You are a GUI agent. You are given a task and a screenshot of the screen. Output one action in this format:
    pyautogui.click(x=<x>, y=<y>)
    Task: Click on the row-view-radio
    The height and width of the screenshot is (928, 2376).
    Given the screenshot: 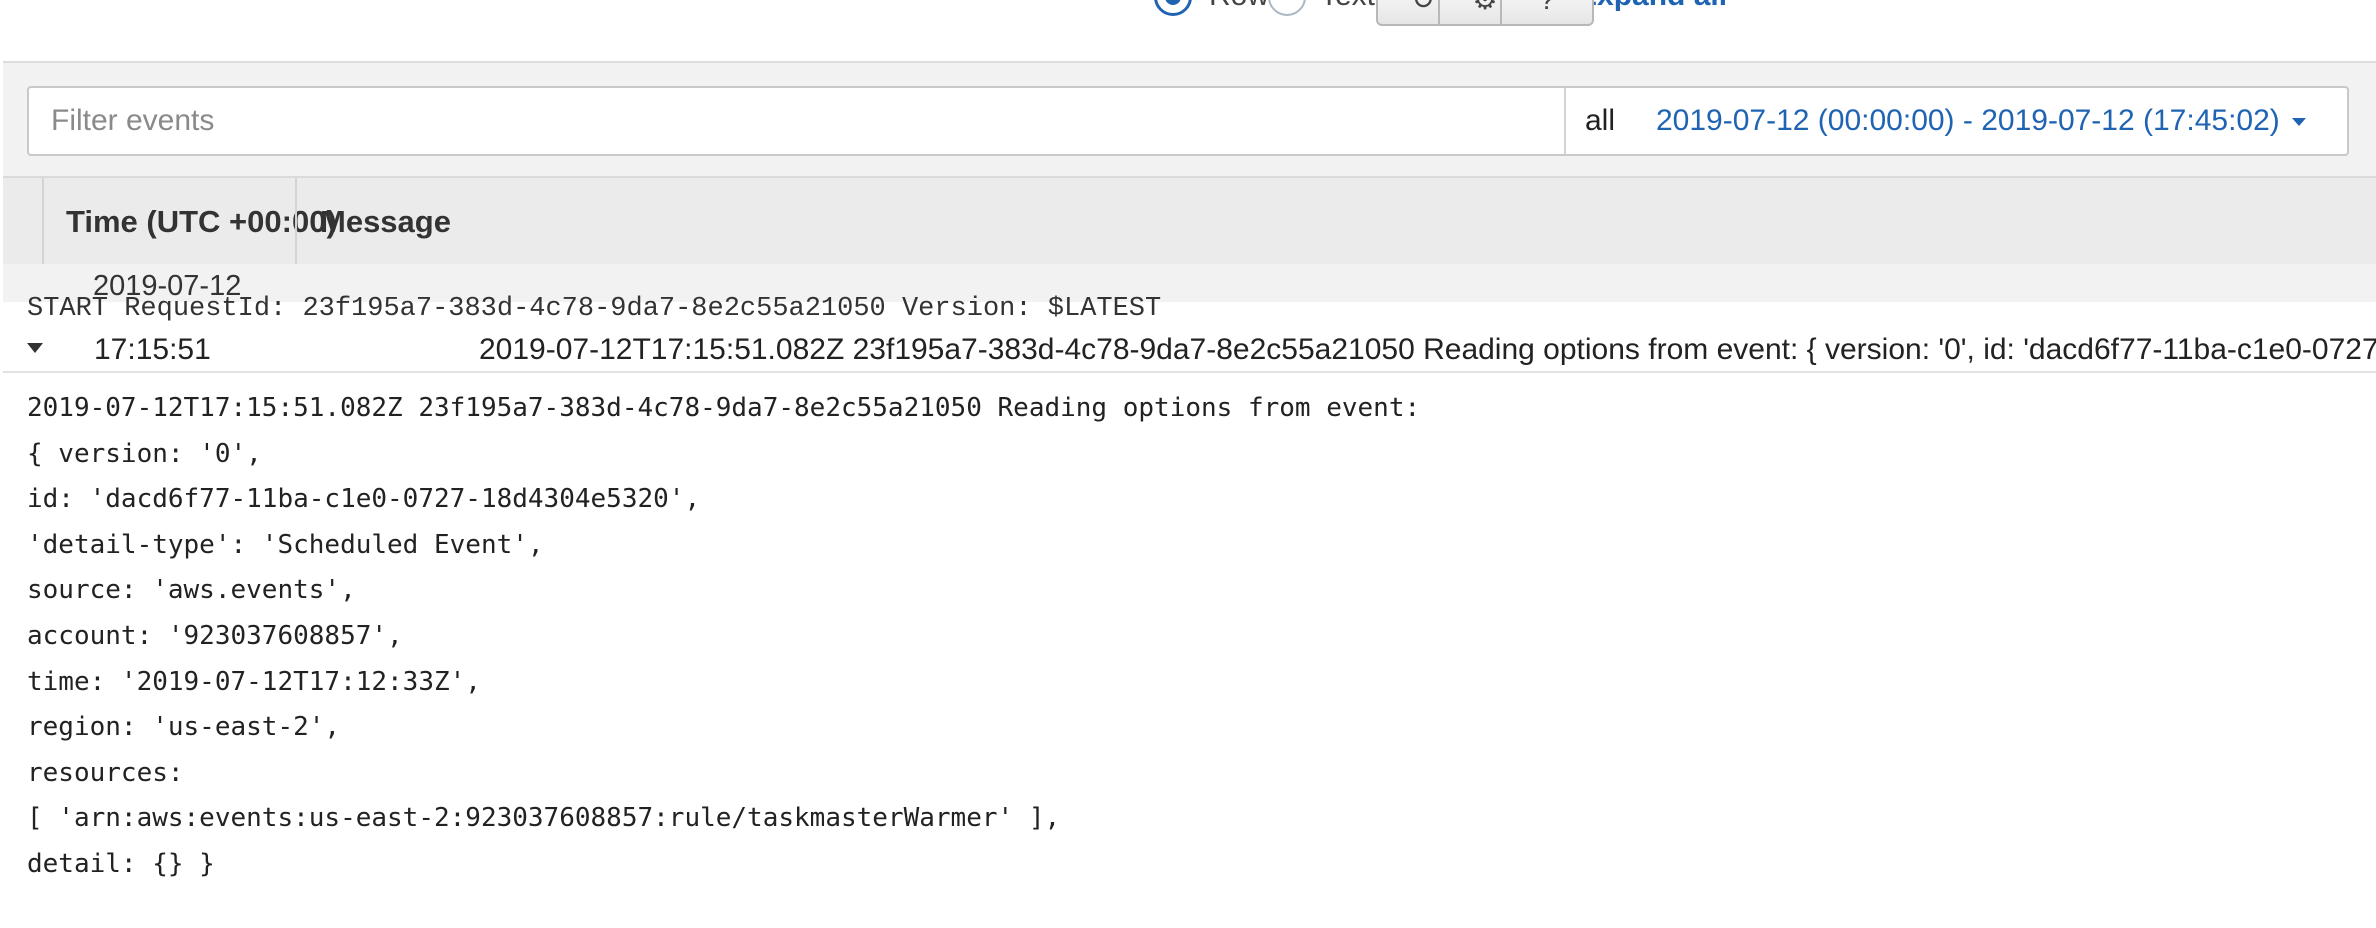 What is the action you would take?
    pyautogui.click(x=1173, y=8)
    